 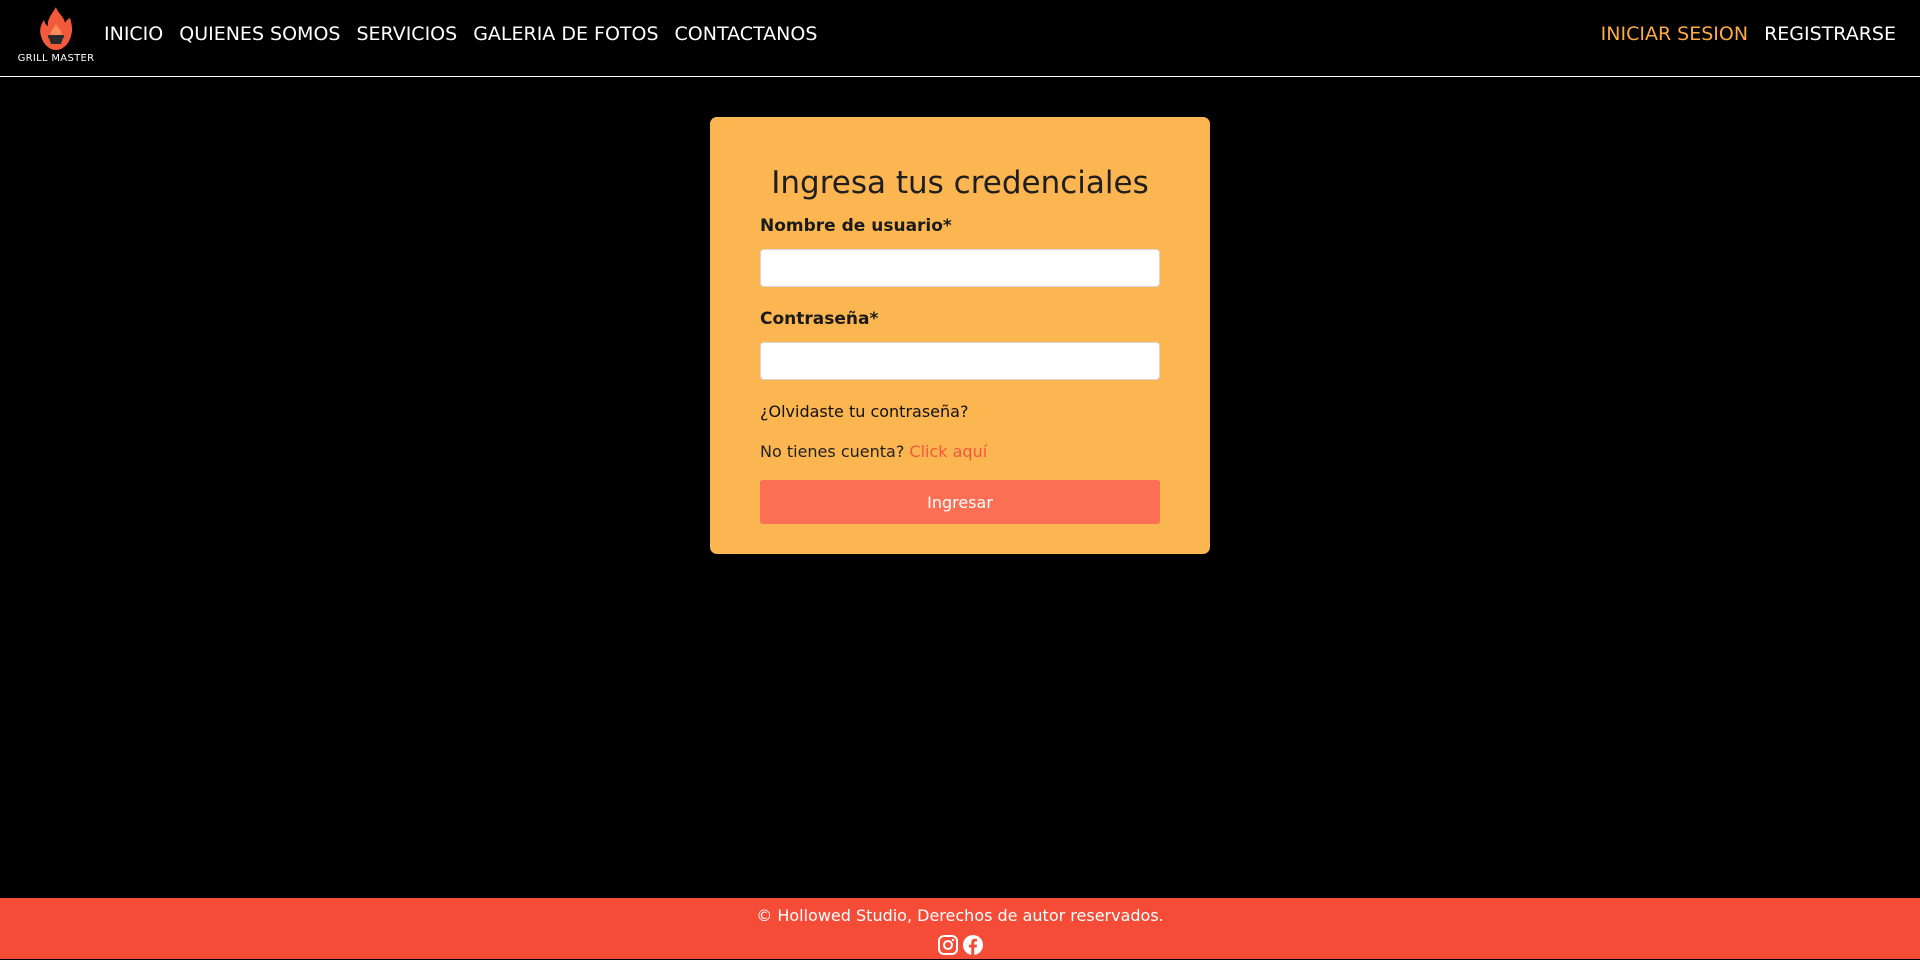 I want to click on auth-nav: INICIAR SESION REGISTRARSE, so click(x=1740, y=34).